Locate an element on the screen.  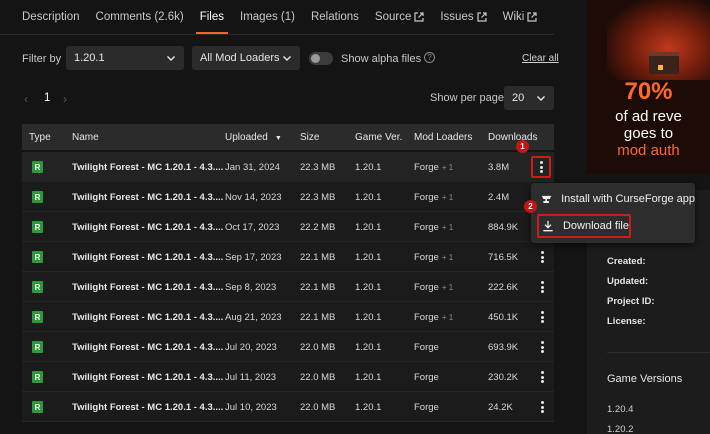
file-size: 22.1 MB is located at coordinates (318, 257).